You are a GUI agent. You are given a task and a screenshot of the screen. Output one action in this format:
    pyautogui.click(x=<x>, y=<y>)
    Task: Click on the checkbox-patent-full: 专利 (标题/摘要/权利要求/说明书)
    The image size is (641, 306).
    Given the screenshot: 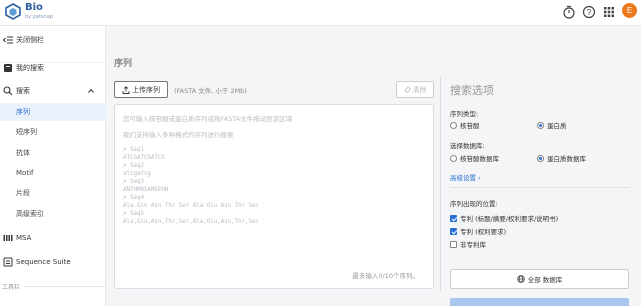 What is the action you would take?
    pyautogui.click(x=504, y=218)
    